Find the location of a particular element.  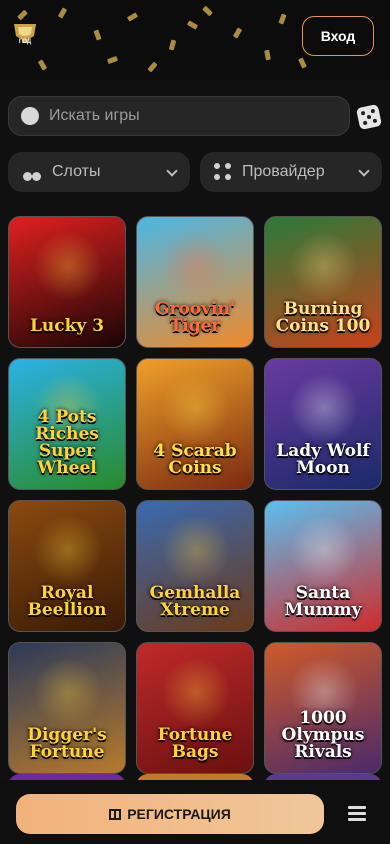

game-tile: 1000 Olympus Rivals is located at coordinates (323, 708).